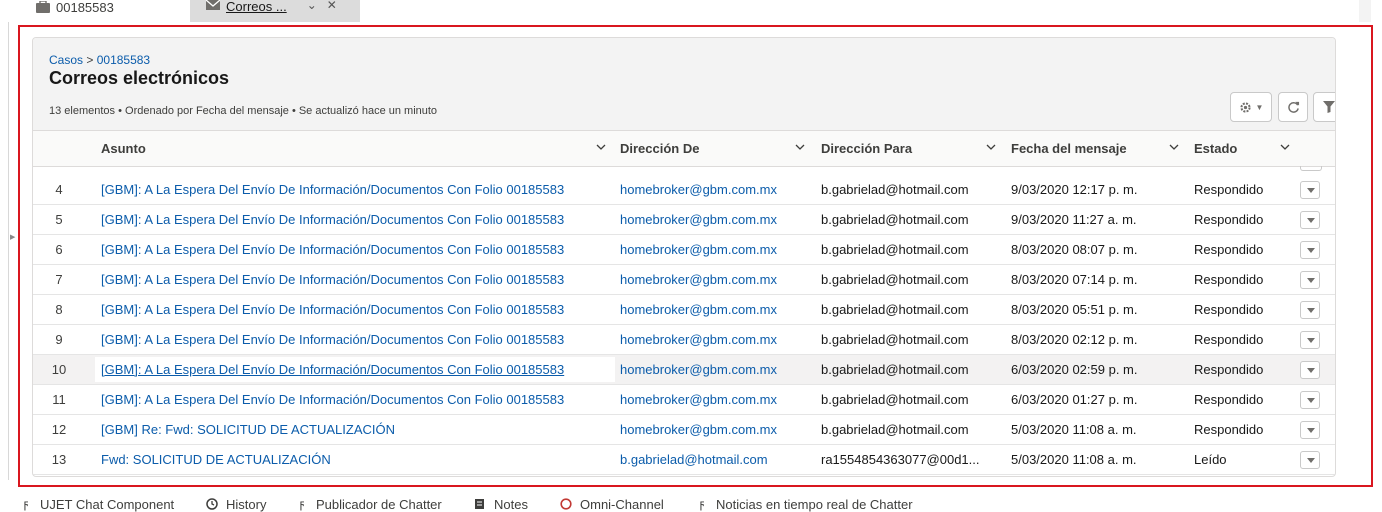  What do you see at coordinates (1074, 249) in the screenshot?
I see `message-date: 8/03/2020 08:07 p. m.` at bounding box center [1074, 249].